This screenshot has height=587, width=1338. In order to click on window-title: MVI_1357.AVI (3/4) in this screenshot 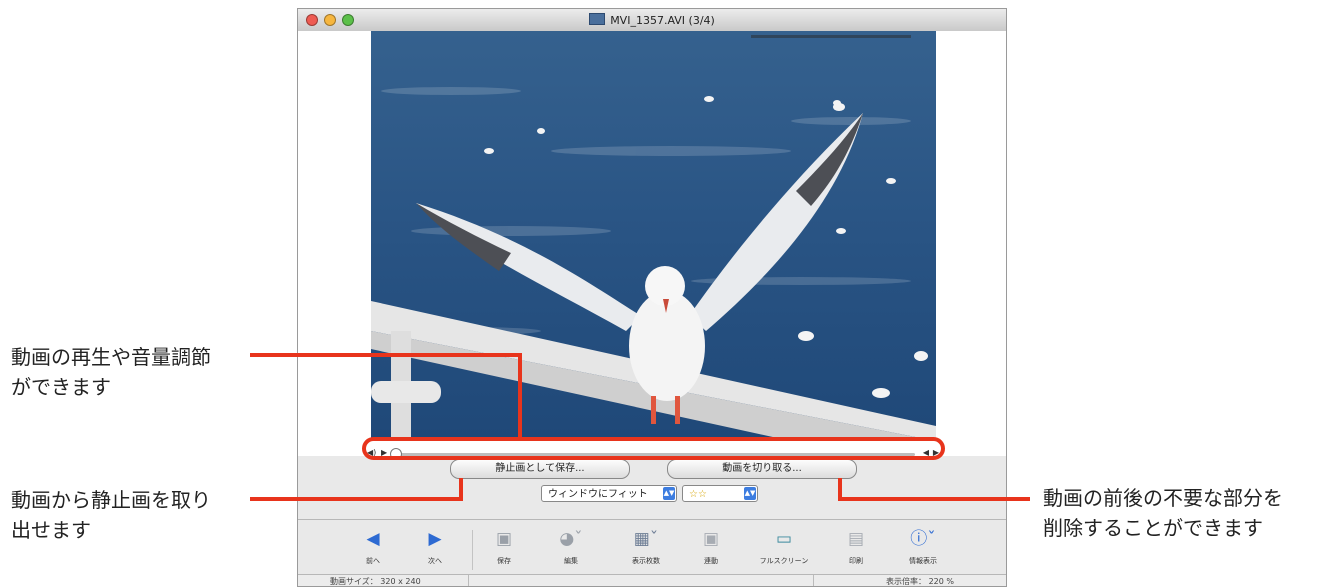, I will do `click(662, 20)`.